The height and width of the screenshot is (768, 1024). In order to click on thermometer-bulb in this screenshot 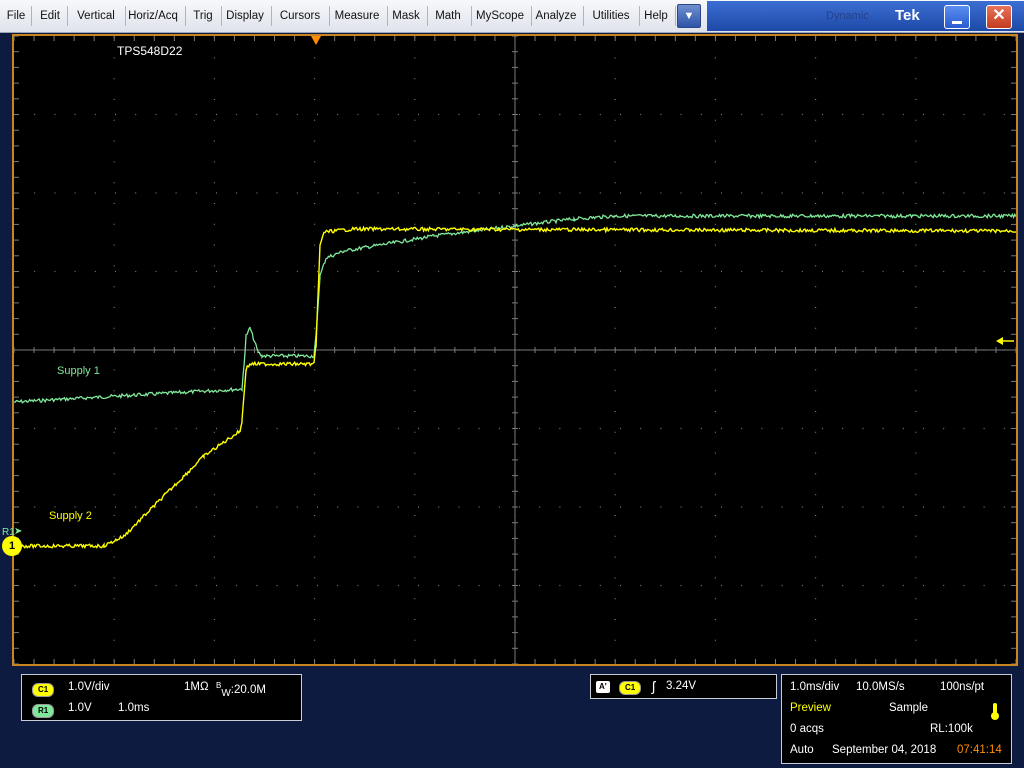, I will do `click(995, 716)`.